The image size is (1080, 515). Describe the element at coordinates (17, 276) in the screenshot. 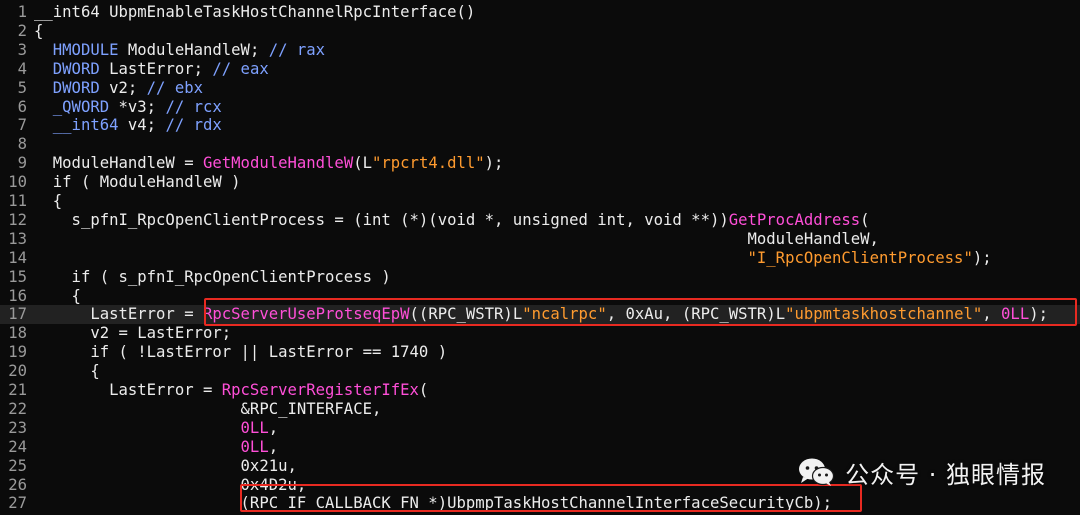

I see `line-number: 15` at that location.